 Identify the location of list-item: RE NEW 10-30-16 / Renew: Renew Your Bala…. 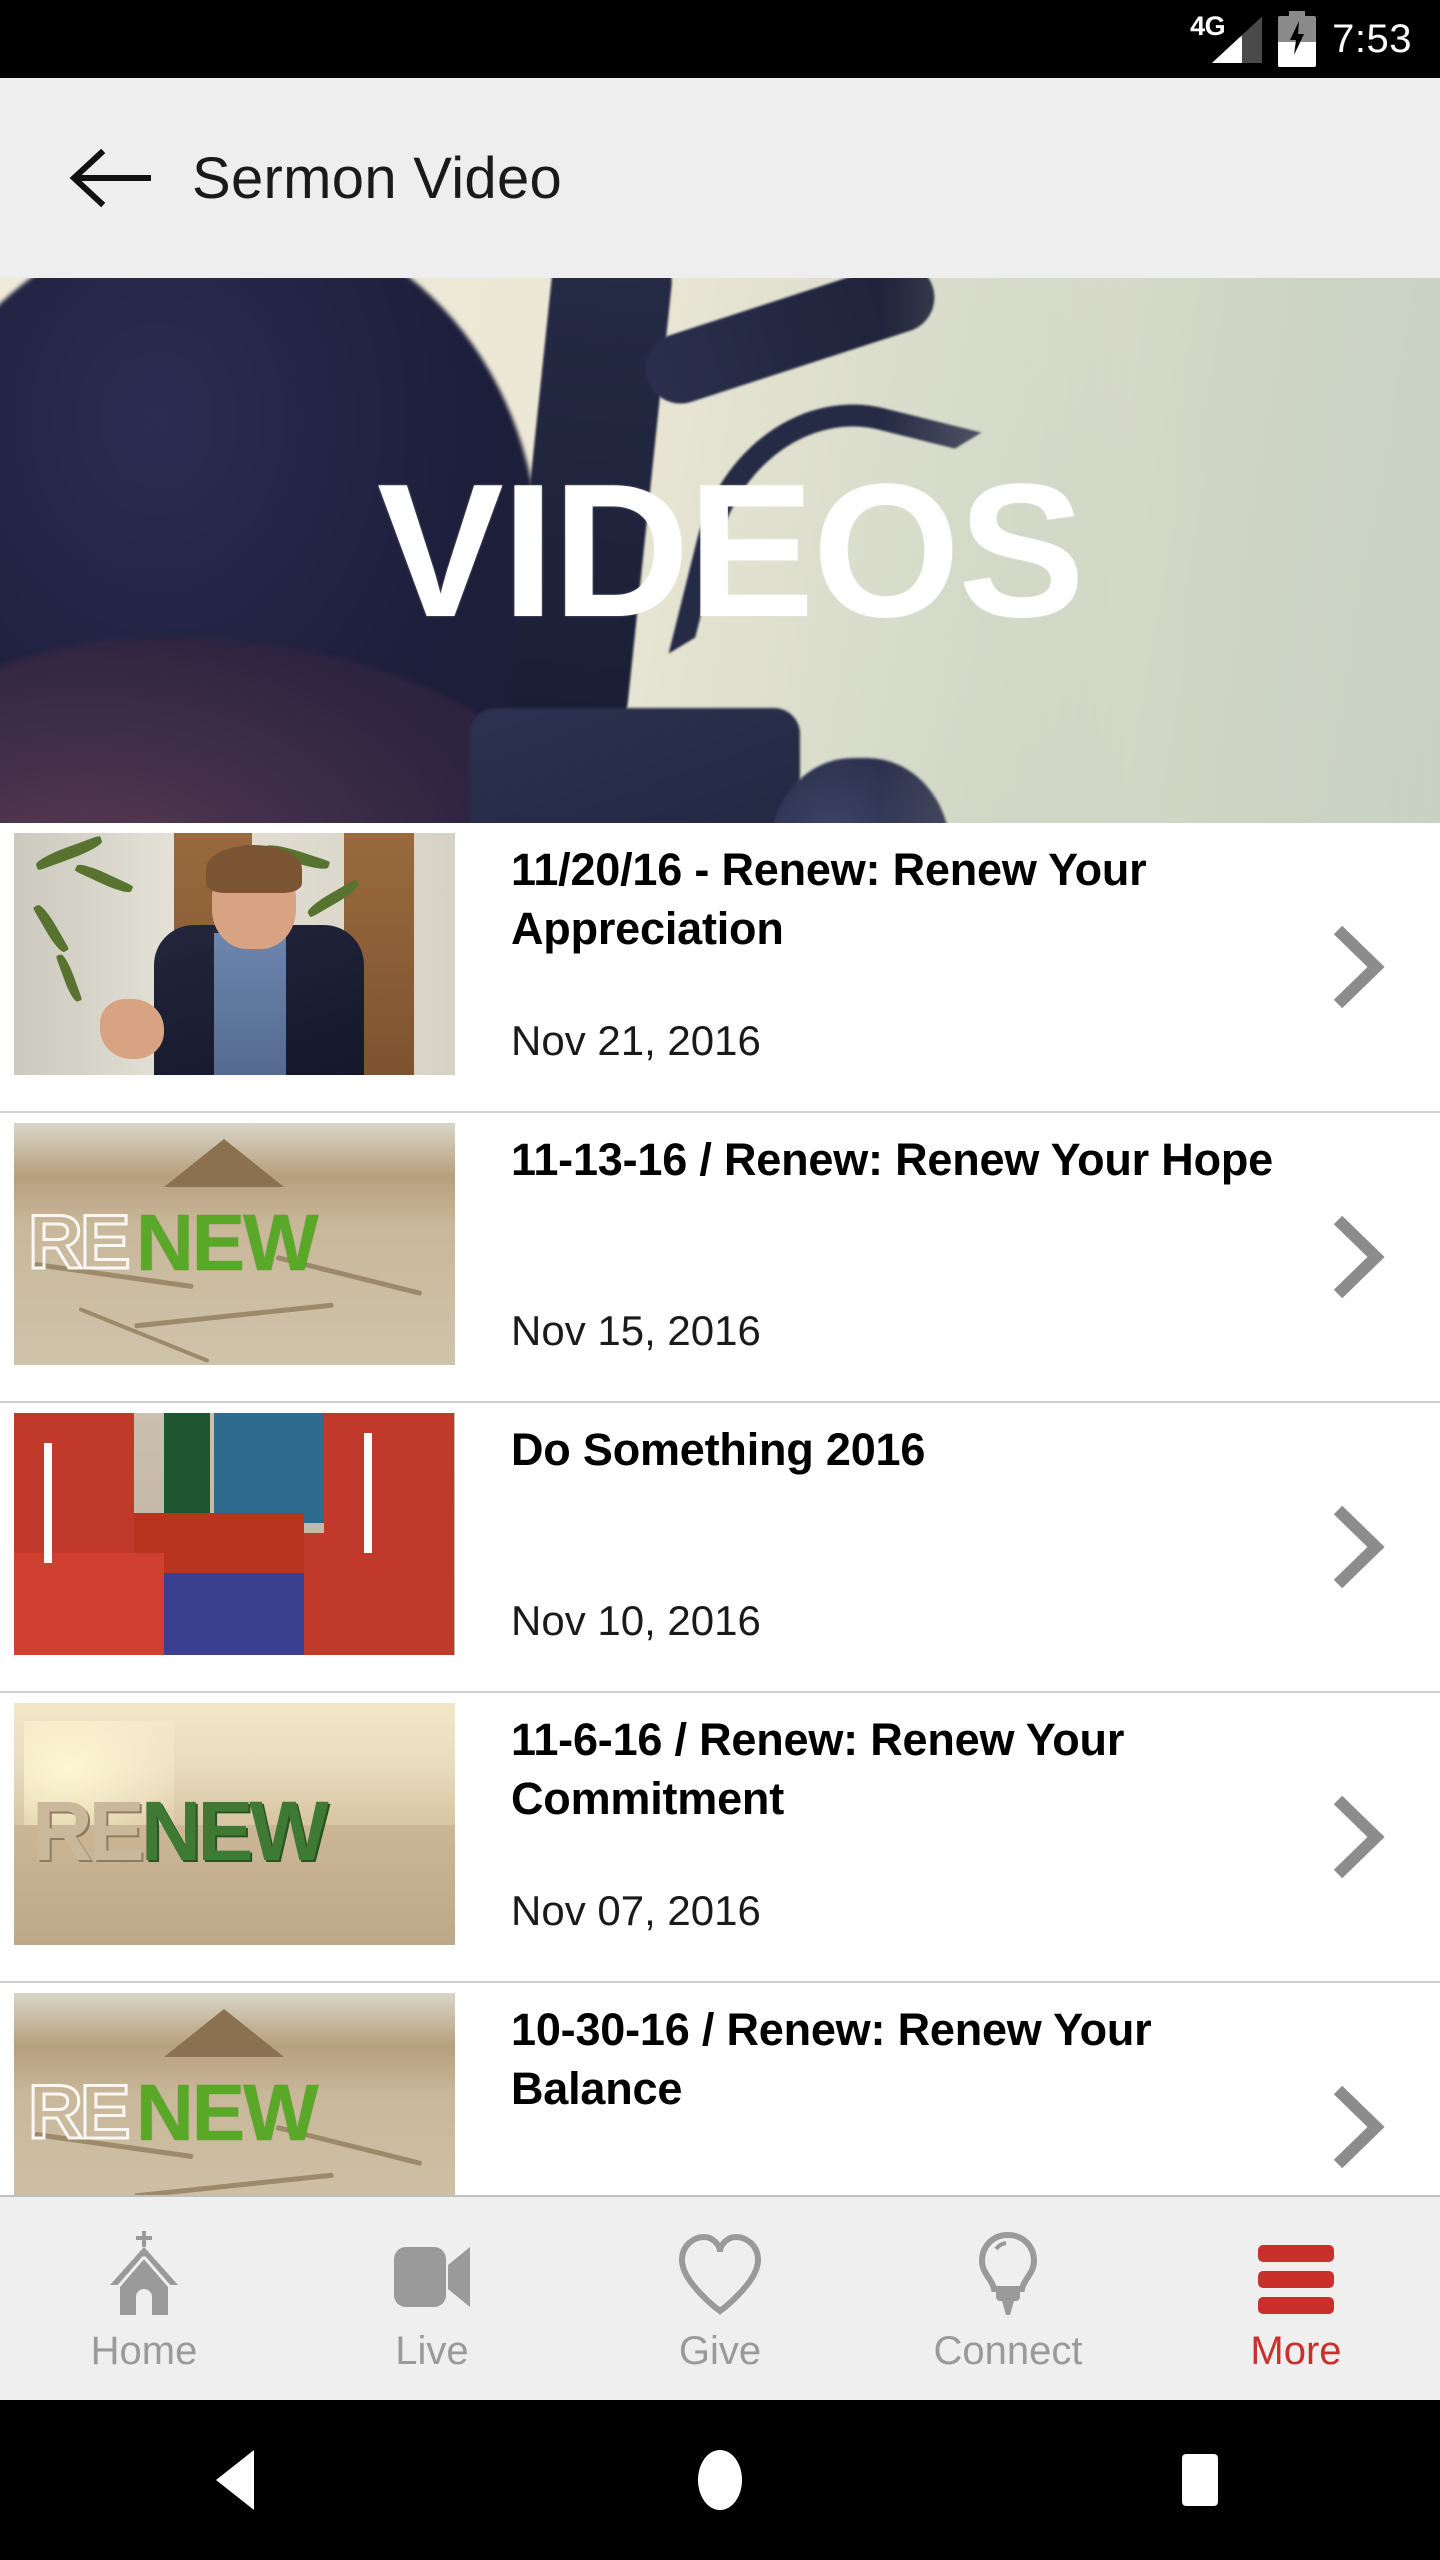
(720, 2089).